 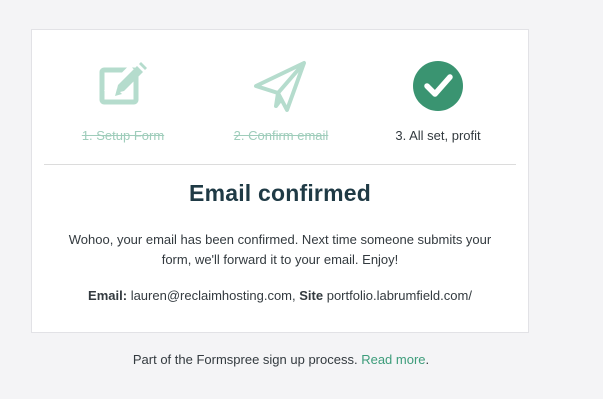 I want to click on step-label: 3. All set, profit, so click(x=438, y=135).